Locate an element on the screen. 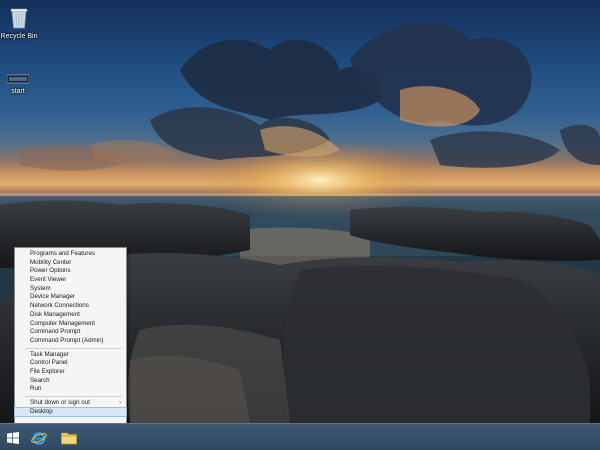 The image size is (600, 450). desktop-icon-label: Recycle Bin is located at coordinates (19, 36).